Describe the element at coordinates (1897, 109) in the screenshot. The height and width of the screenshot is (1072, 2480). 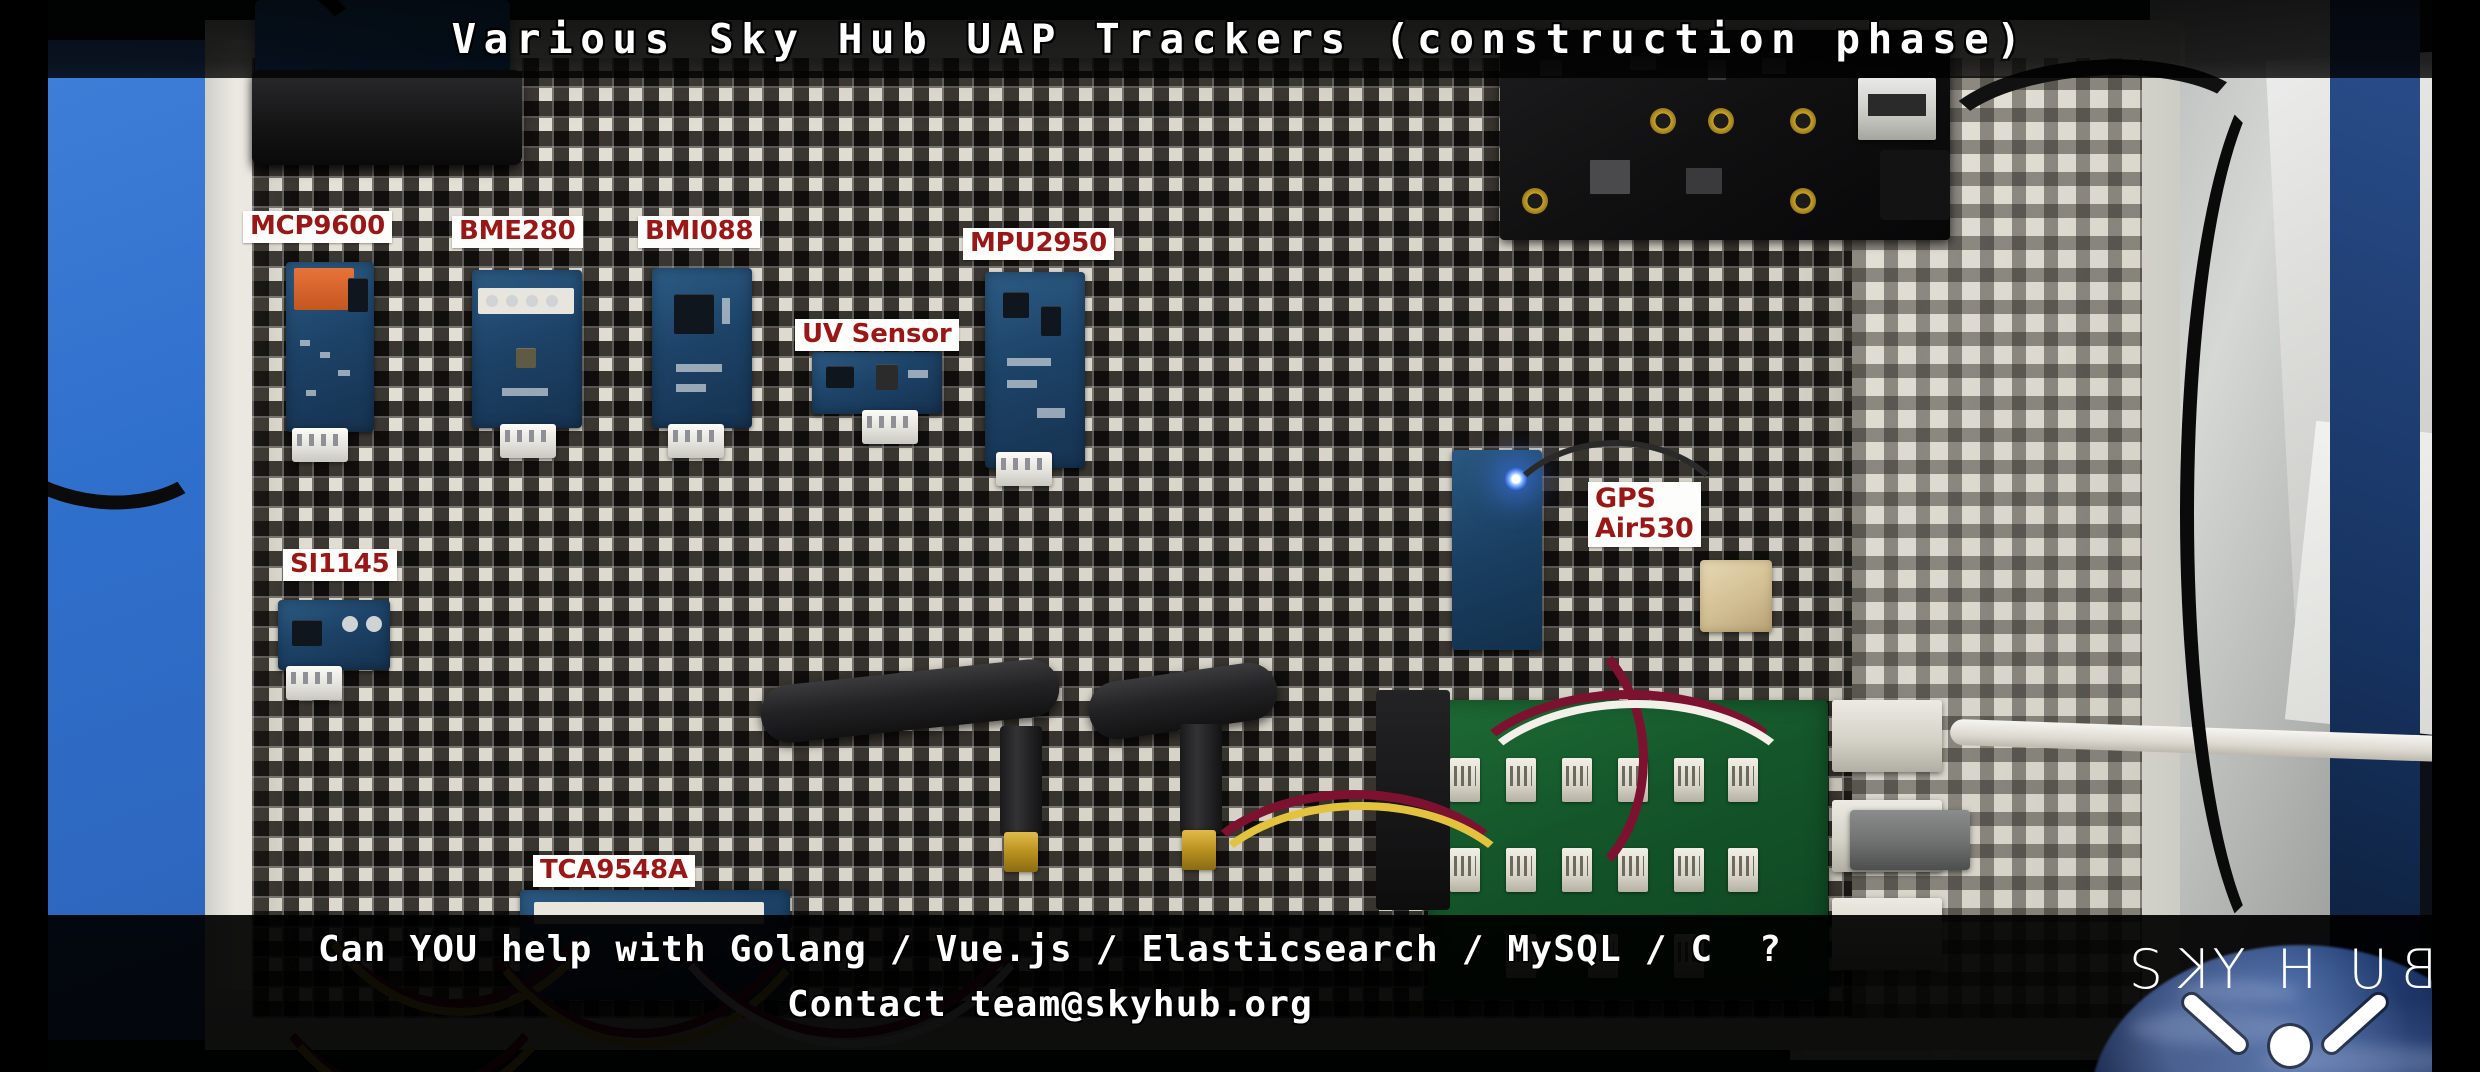
I see `usb-port-dev-board` at that location.